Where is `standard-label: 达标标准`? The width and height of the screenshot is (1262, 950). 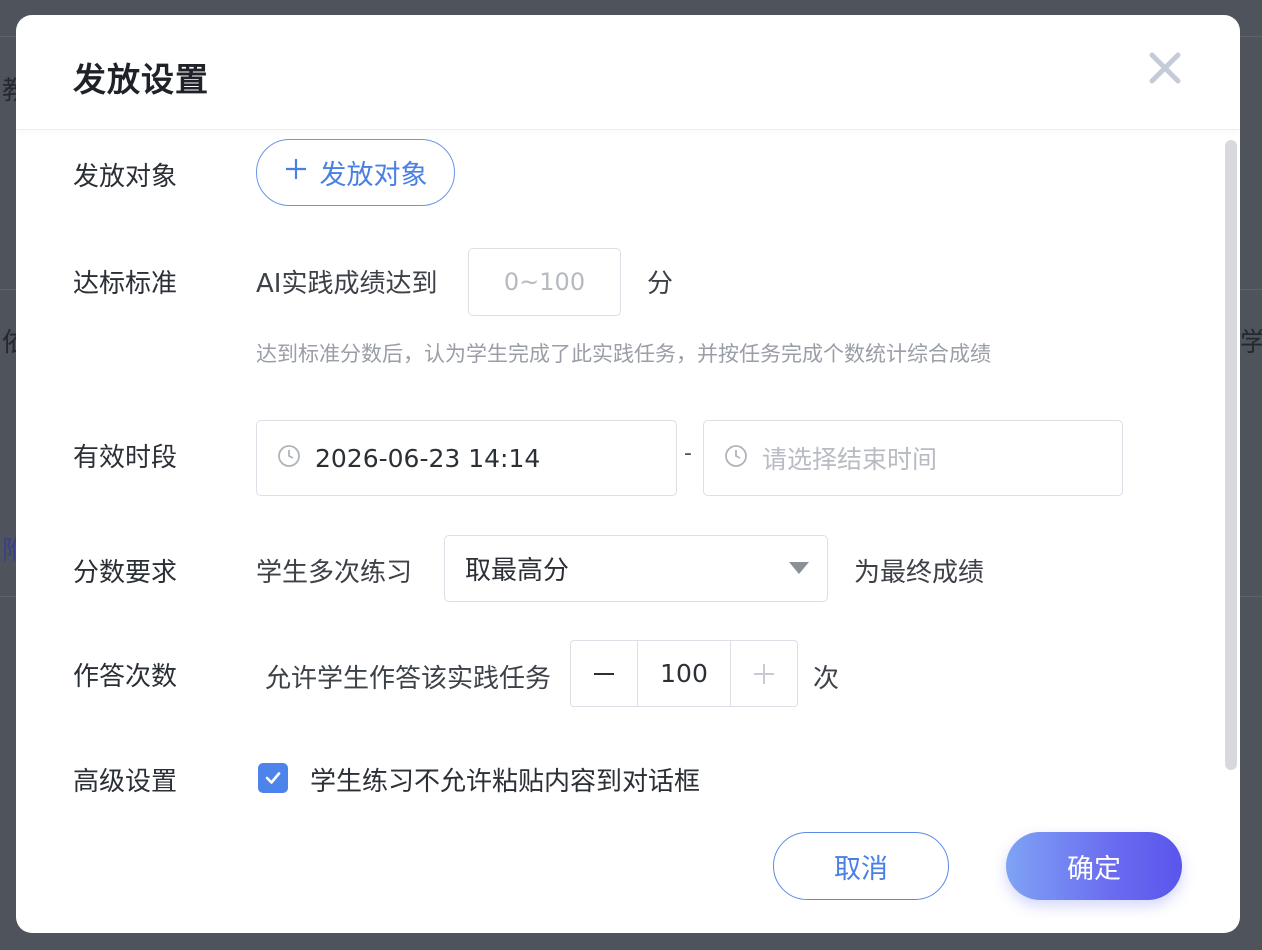 standard-label: 达标标准 is located at coordinates (125, 284).